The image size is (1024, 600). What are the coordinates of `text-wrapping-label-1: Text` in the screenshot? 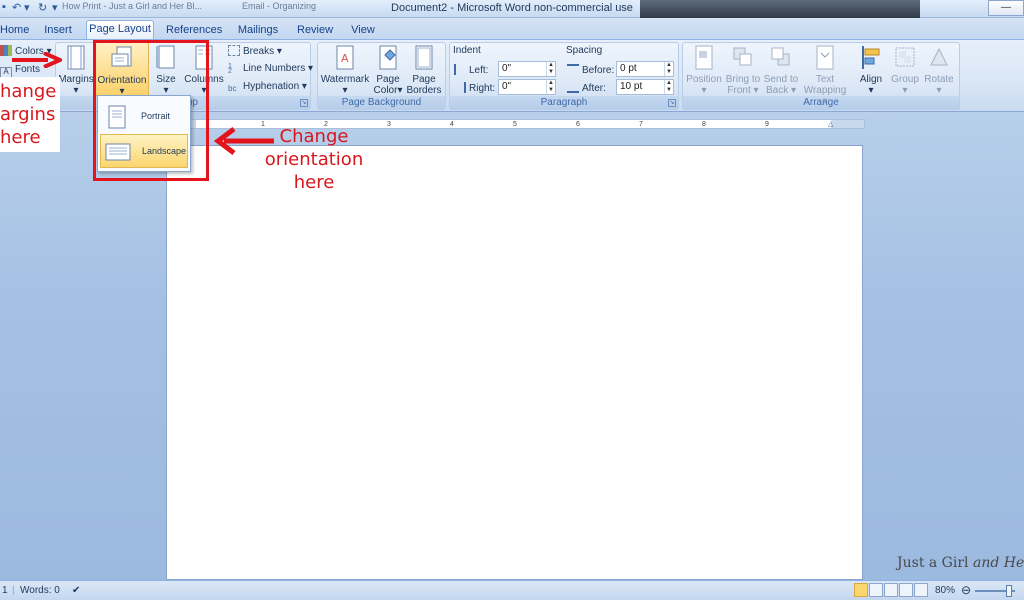 It's located at (825, 79).